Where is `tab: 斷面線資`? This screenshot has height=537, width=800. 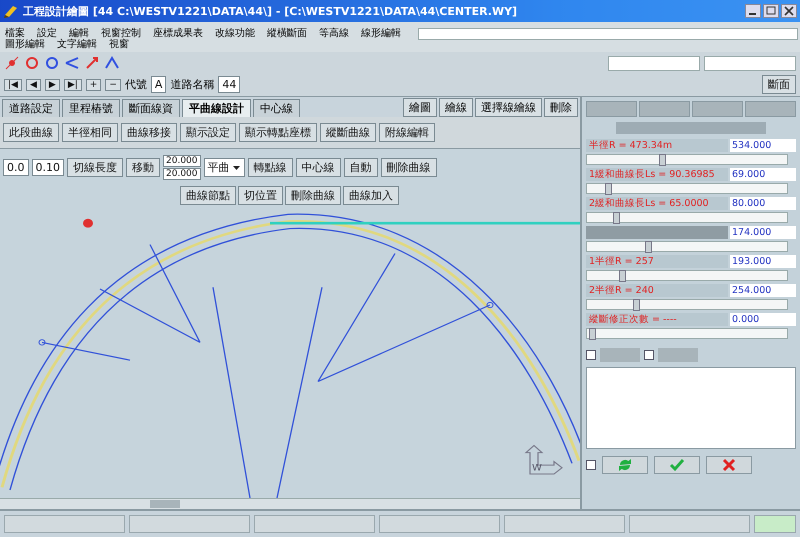 tab: 斷面線資 is located at coordinates (151, 108).